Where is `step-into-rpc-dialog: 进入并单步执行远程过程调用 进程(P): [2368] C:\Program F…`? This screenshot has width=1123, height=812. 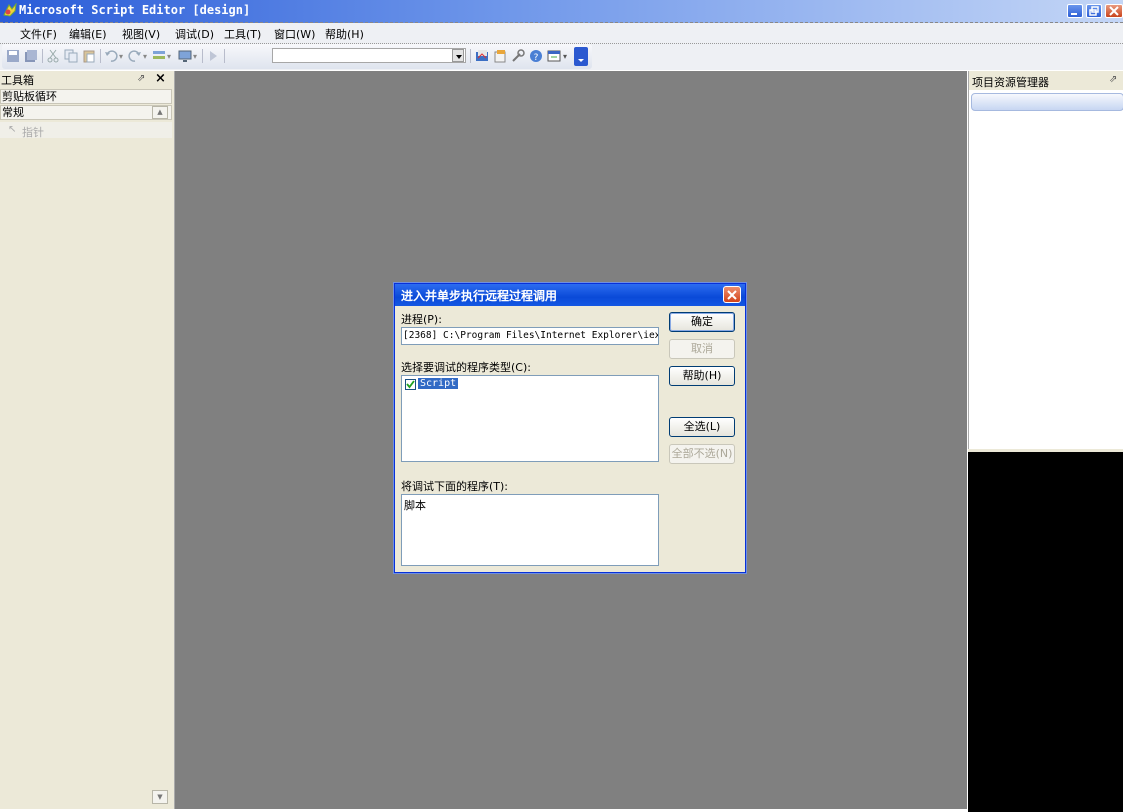 step-into-rpc-dialog: 进入并单步执行远程过程调用 进程(P): [2368] C:\Program F… is located at coordinates (570, 428).